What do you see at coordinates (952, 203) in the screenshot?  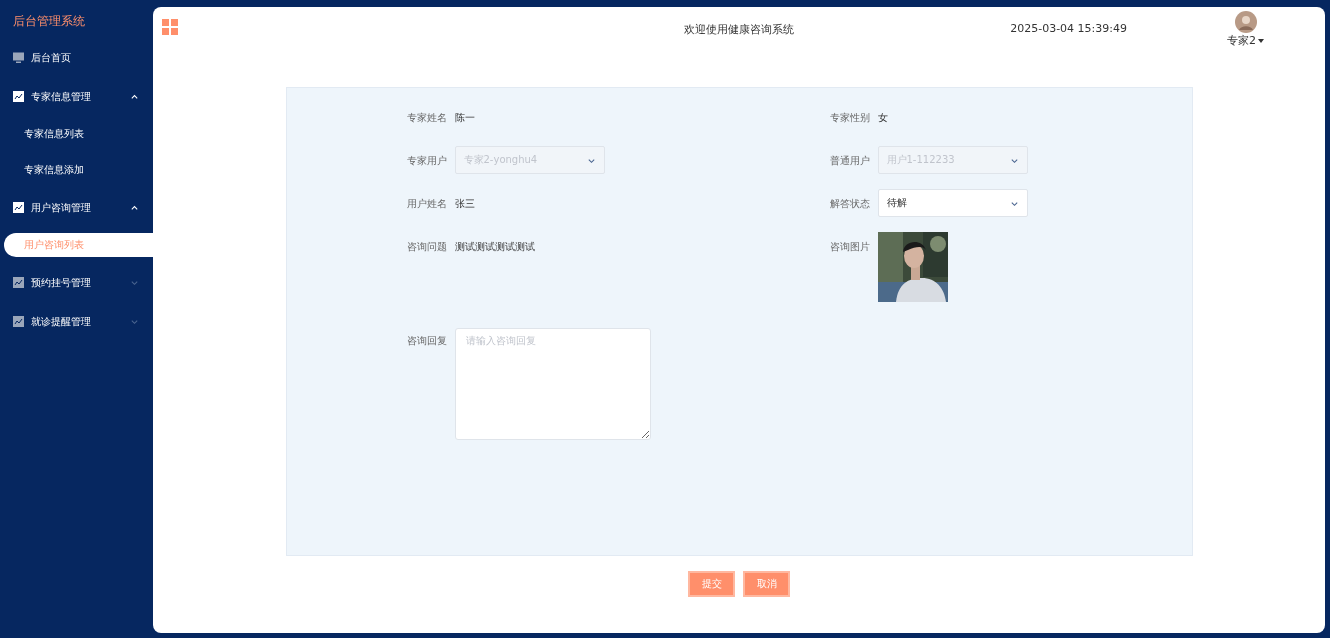 I see `select-field: 待解` at bounding box center [952, 203].